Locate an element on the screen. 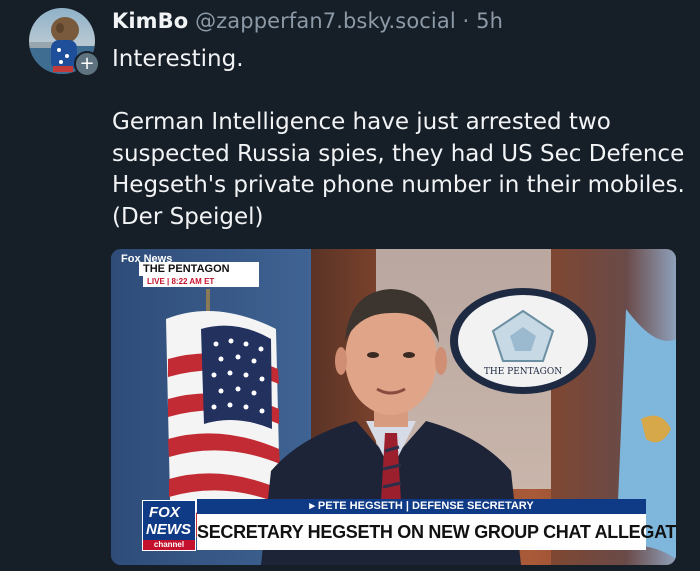 This screenshot has height=571, width=700. follow-button: + is located at coordinates (87, 64).